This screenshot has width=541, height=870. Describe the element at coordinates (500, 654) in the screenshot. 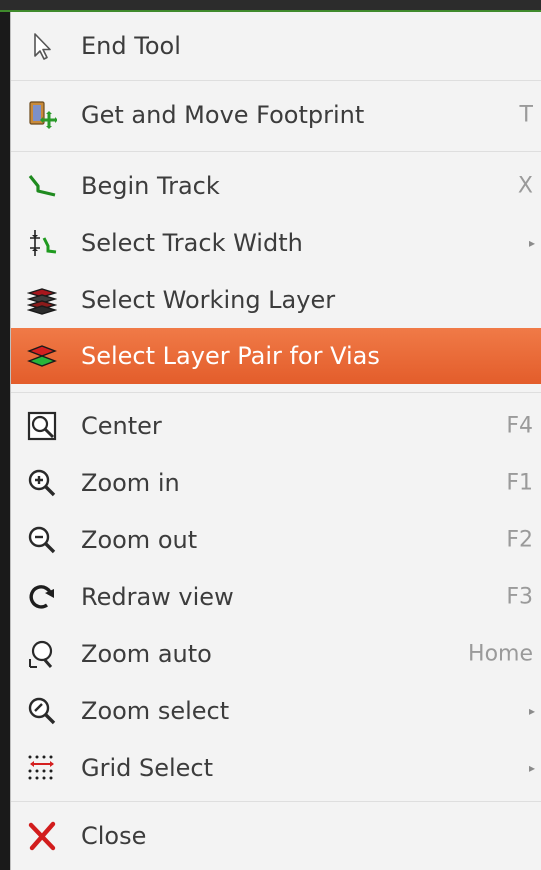

I see `shortcut-label: Home` at that location.